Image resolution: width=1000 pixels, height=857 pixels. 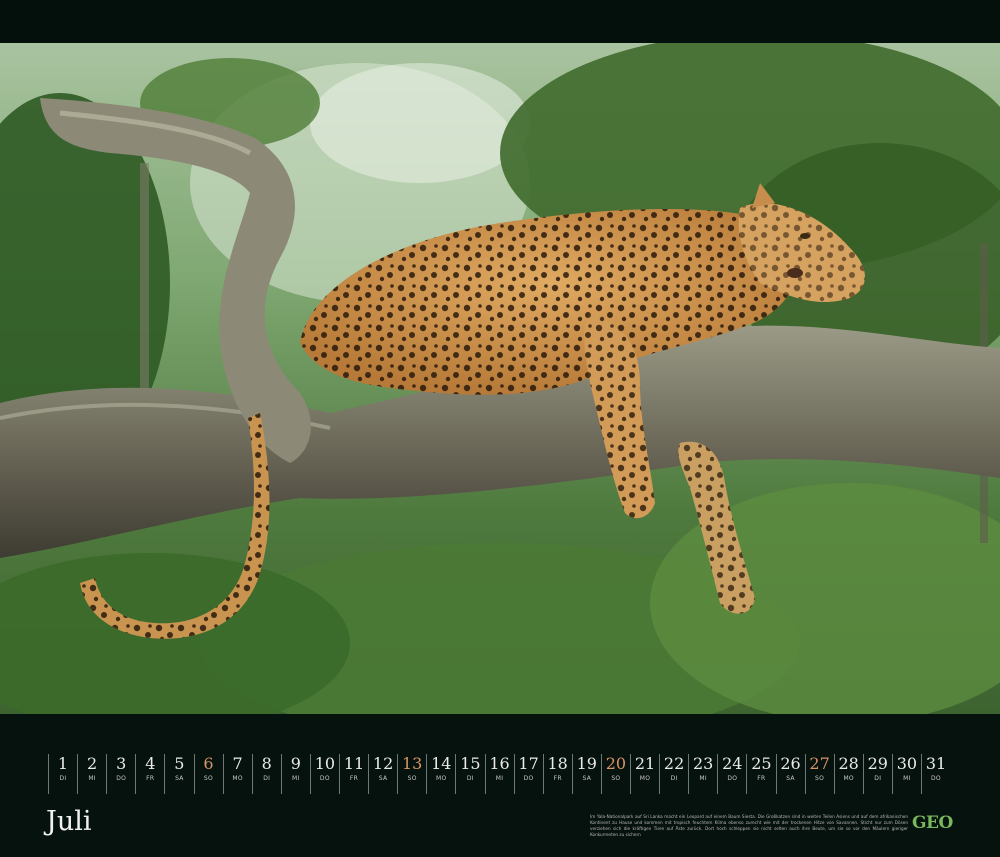 What do you see at coordinates (500, 21) in the screenshot?
I see `top-border` at bounding box center [500, 21].